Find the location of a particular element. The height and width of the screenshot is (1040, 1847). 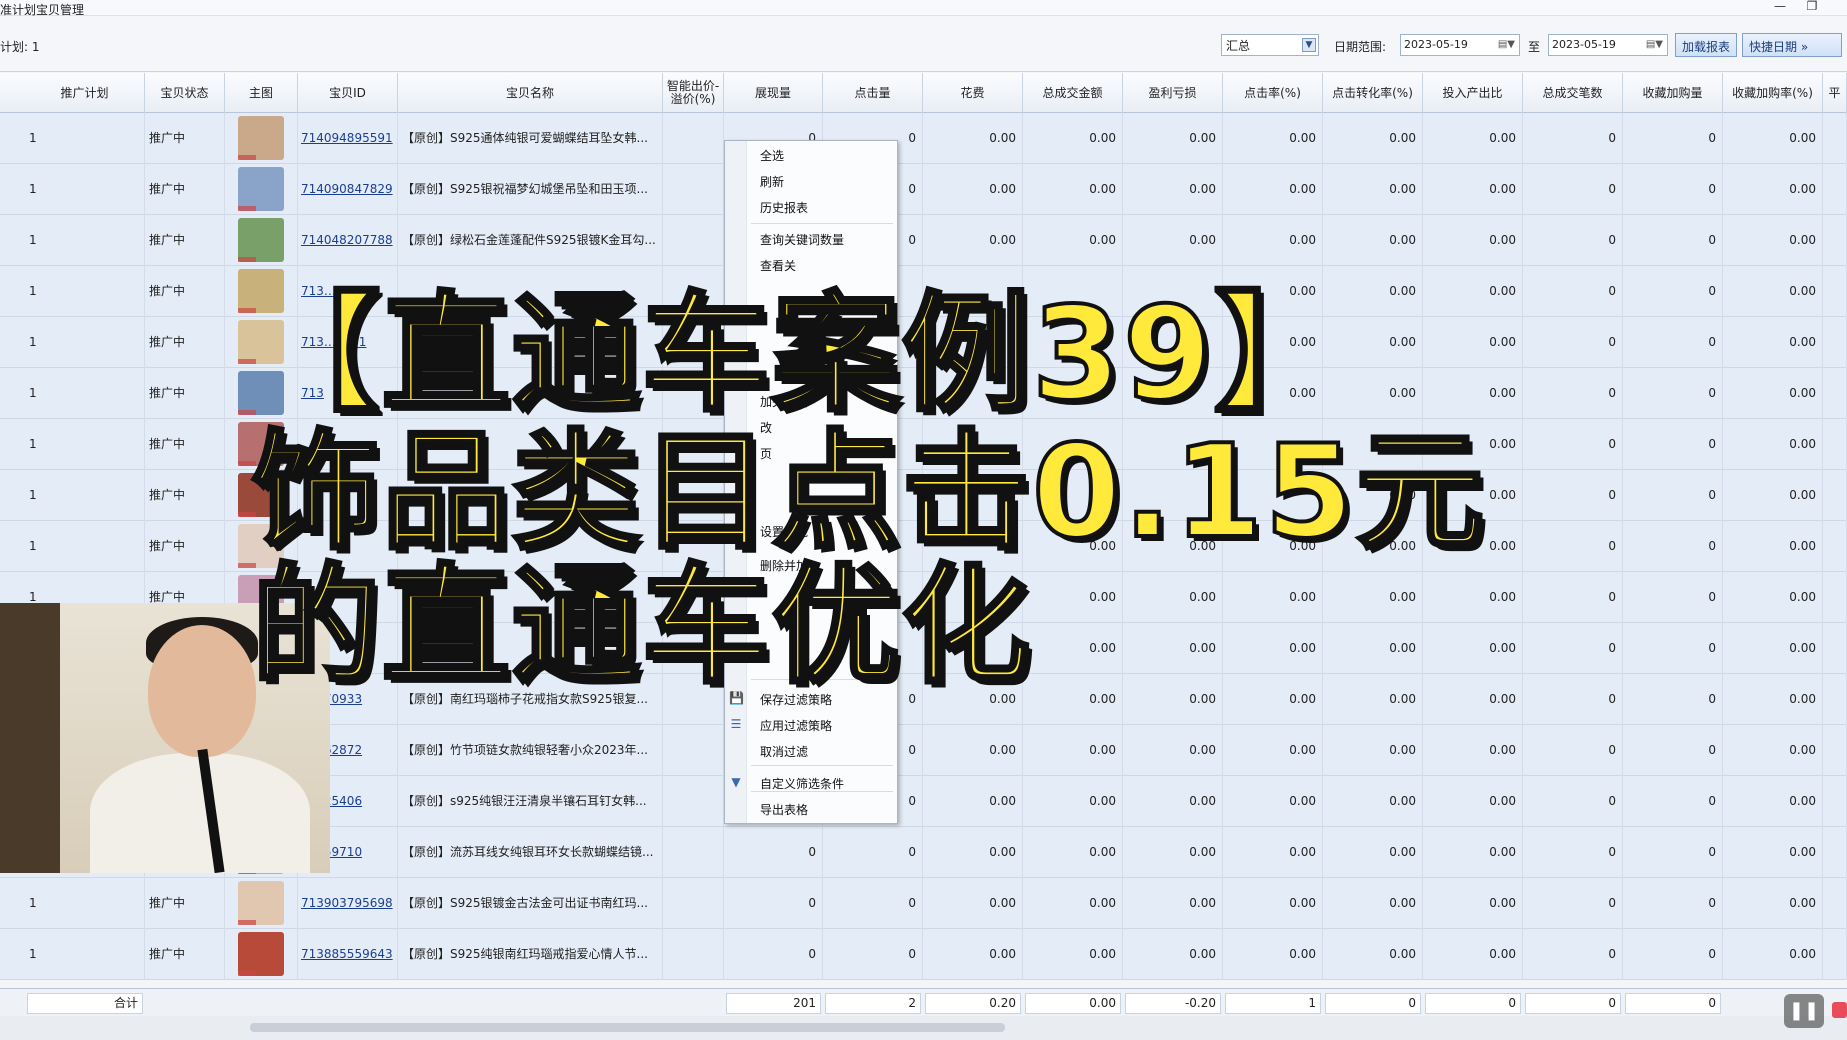

quick-date-button: 快捷日期 » is located at coordinates (1792, 45).